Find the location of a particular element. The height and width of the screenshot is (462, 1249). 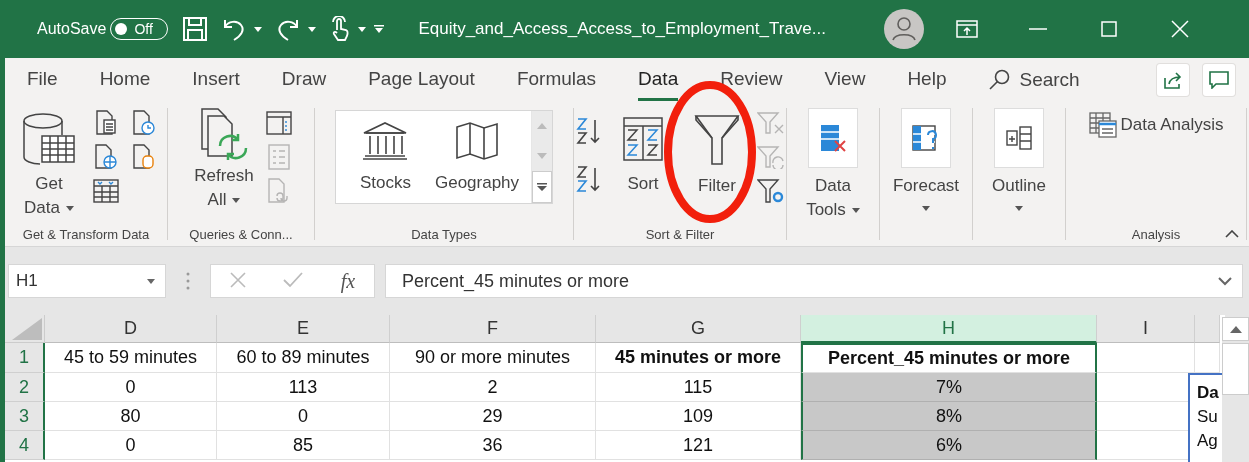

advanced-filter-icon is located at coordinates (771, 191).